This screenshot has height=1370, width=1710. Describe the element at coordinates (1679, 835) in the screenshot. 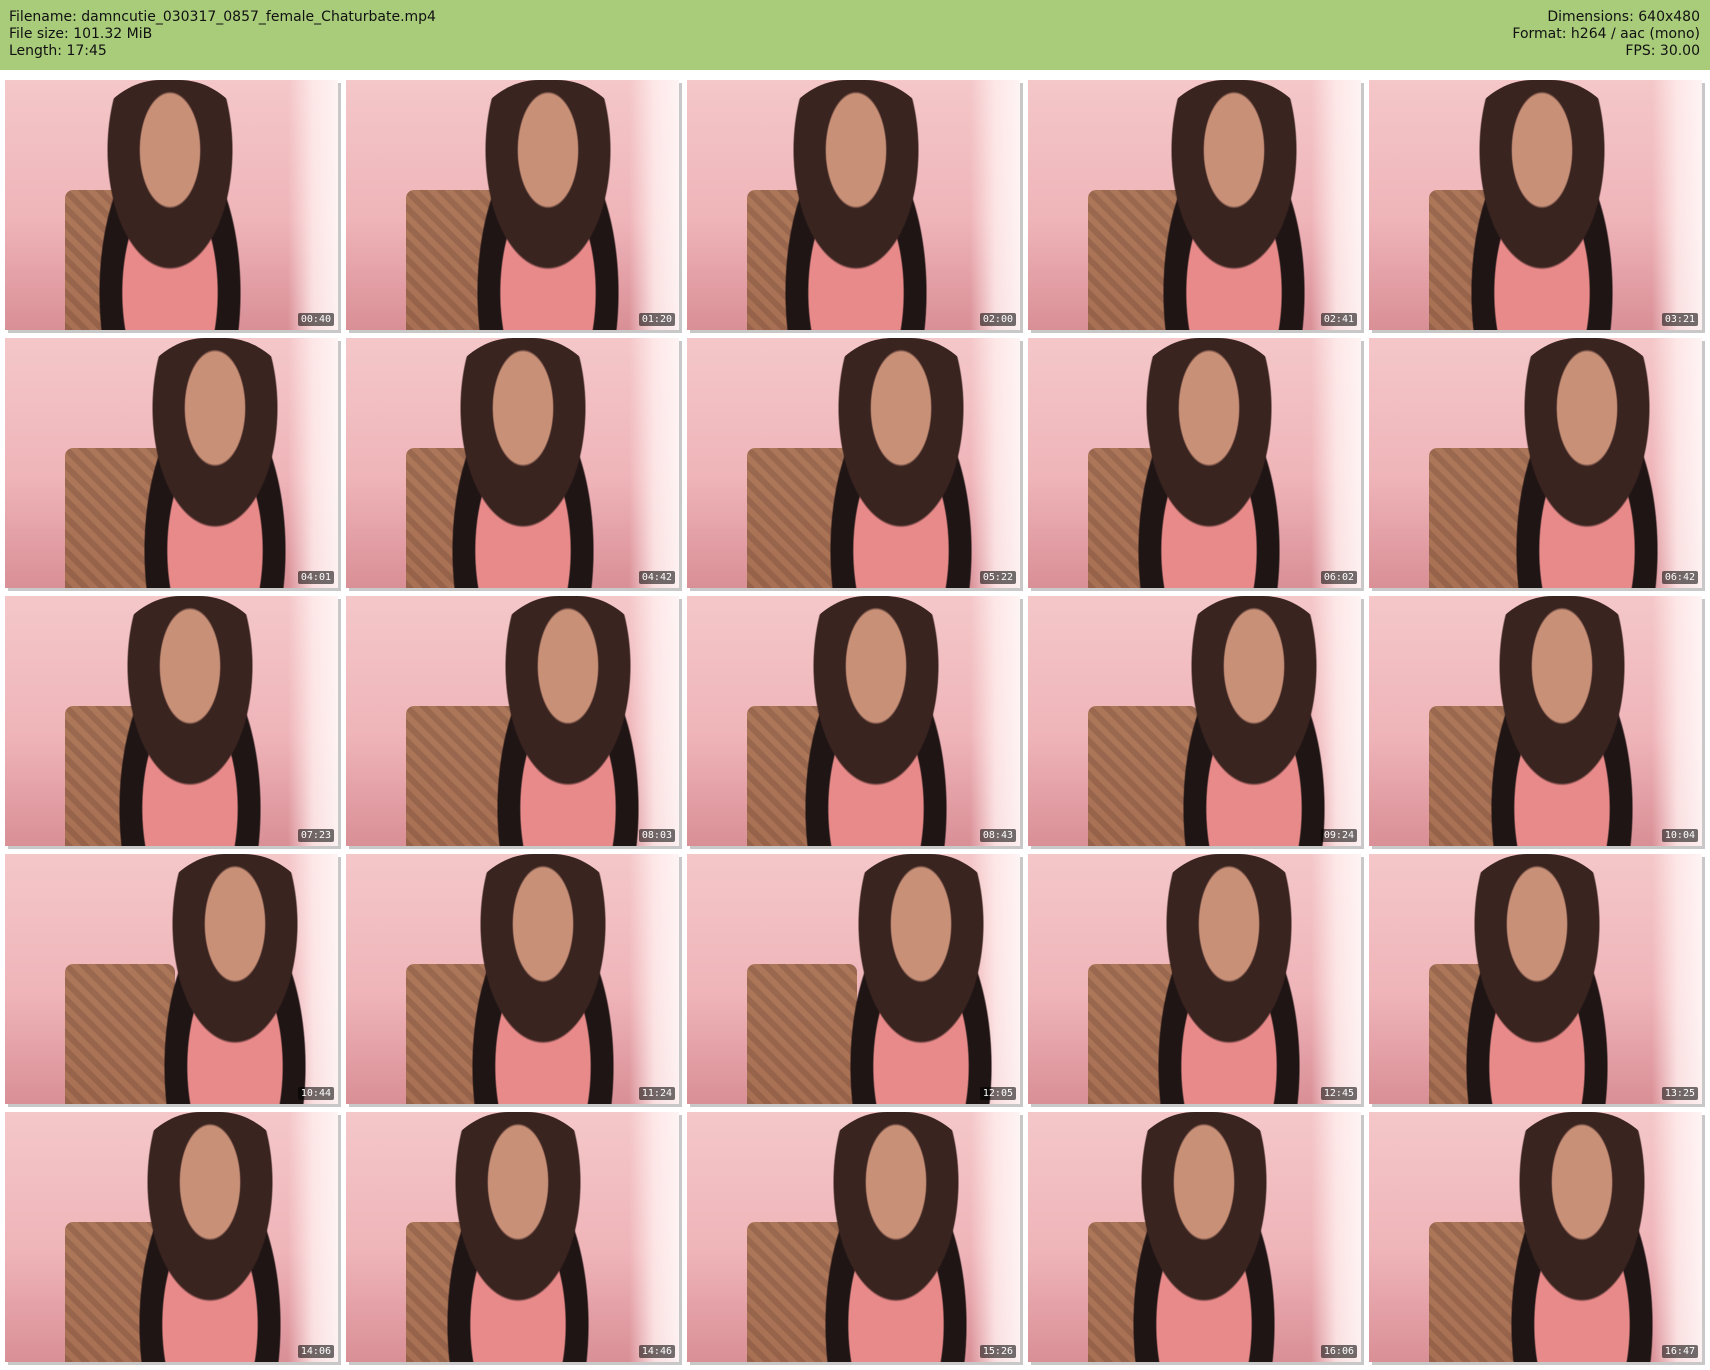

I see `timestamp-label: 10:04` at that location.